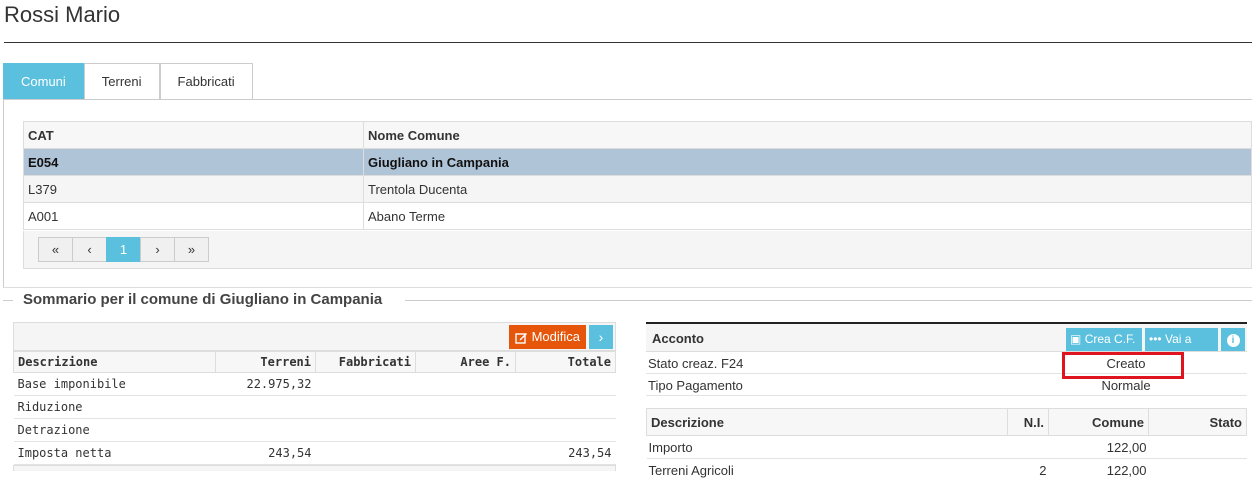 This screenshot has height=479, width=1252. Describe the element at coordinates (89, 249) in the screenshot. I see `prev-page-button: ‹` at that location.